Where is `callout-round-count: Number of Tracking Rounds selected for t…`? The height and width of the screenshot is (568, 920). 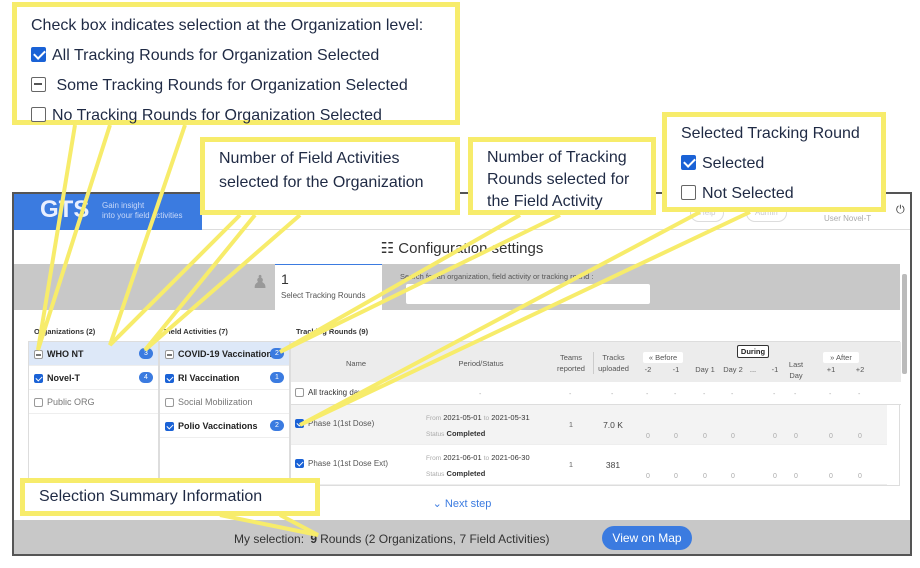 callout-round-count: Number of Tracking Rounds selected for t… is located at coordinates (562, 176).